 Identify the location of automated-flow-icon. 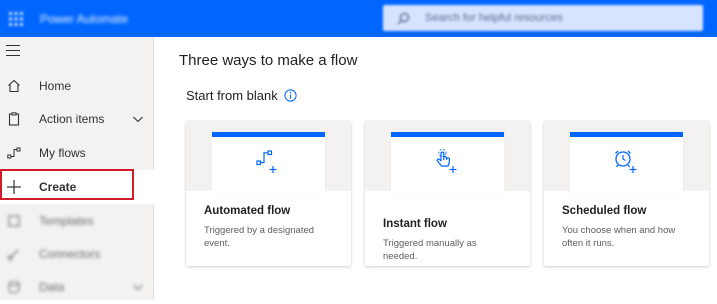
(266, 161).